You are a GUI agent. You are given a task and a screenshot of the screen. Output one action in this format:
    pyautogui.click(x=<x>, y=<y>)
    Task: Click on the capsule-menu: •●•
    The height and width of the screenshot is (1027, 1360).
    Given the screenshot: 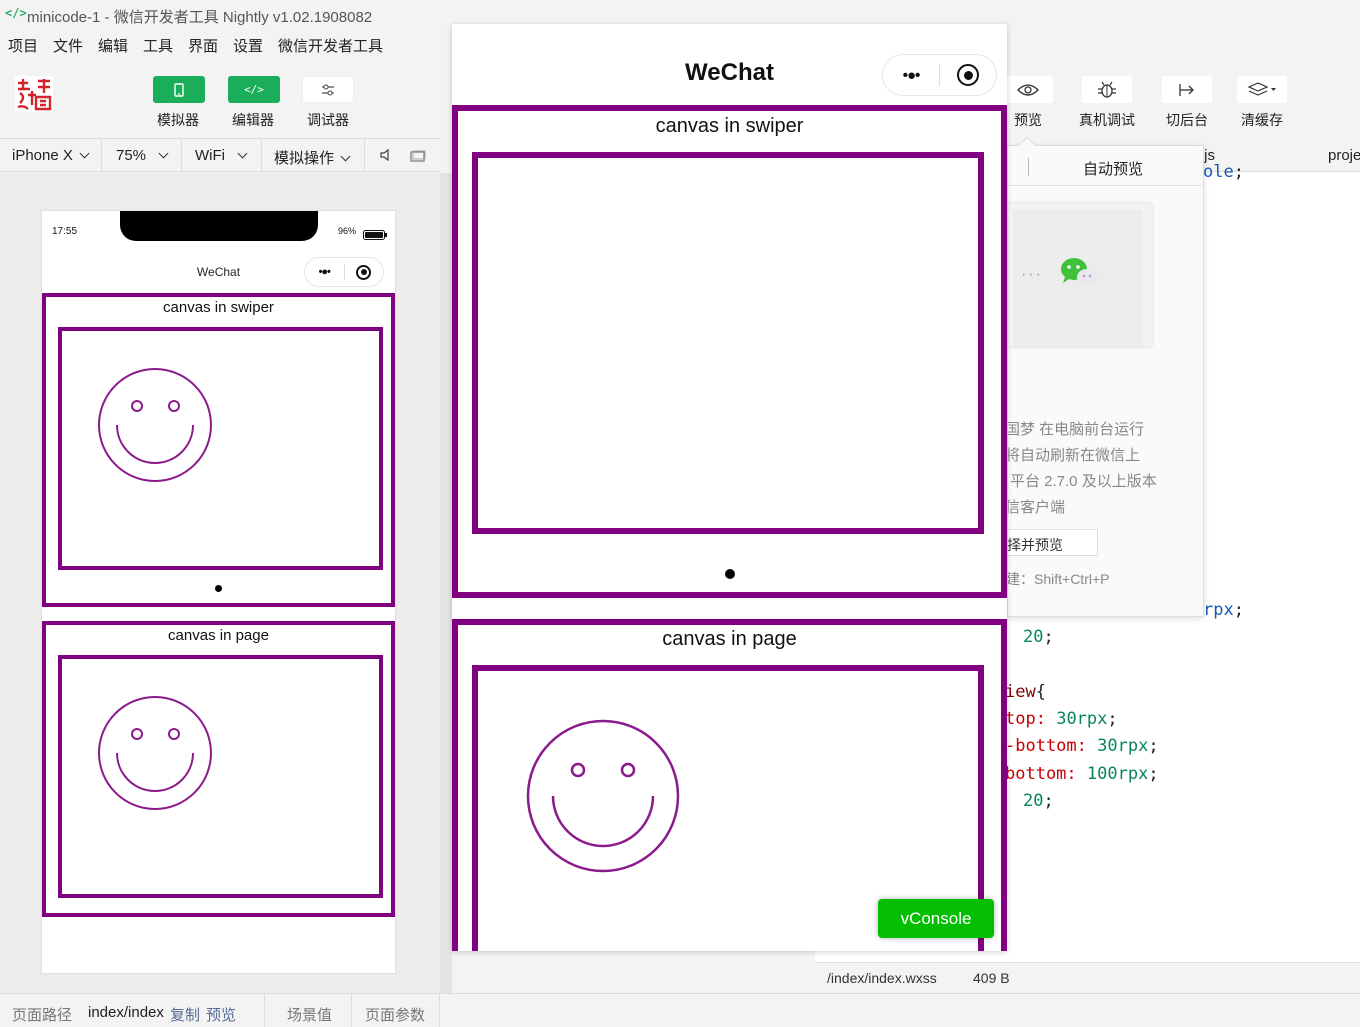 What is the action you would take?
    pyautogui.click(x=344, y=272)
    